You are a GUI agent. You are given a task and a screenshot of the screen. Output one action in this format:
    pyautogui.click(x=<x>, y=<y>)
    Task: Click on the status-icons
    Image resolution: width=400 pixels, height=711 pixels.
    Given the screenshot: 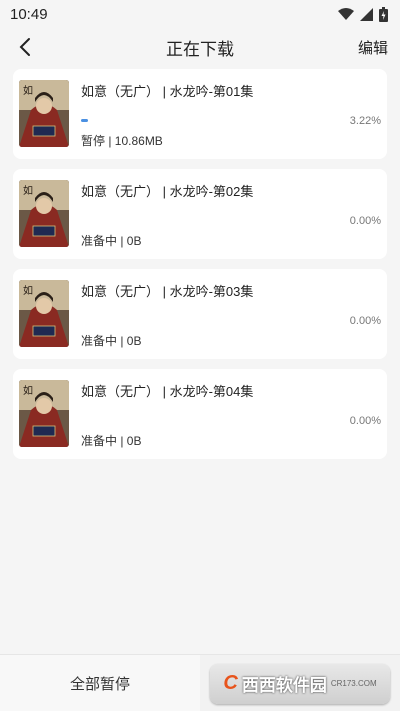 What is the action you would take?
    pyautogui.click(x=363, y=14)
    